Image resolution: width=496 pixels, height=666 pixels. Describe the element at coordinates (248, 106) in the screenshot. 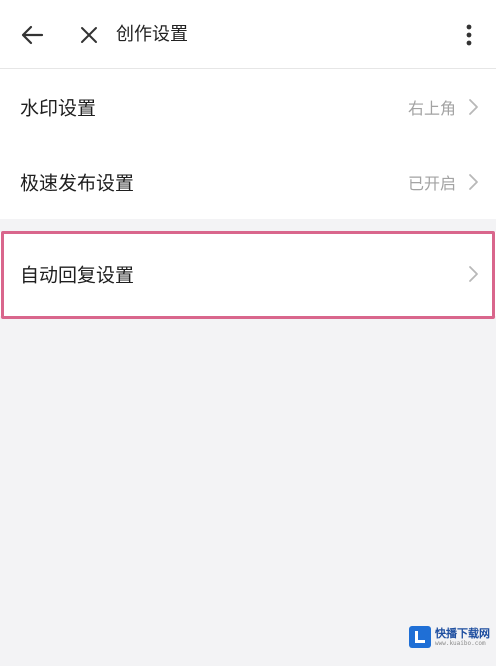

I see `watermark-setting-row: 水印设置 右上角` at that location.